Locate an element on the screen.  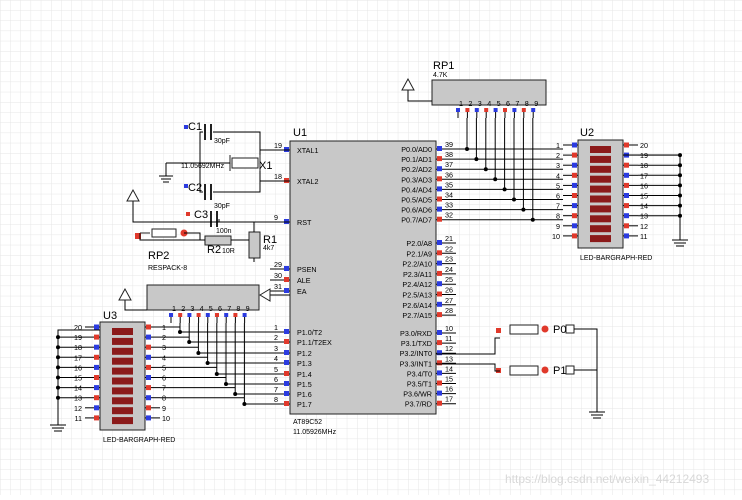
u1-pin-num: 18 is located at coordinates (278, 176).